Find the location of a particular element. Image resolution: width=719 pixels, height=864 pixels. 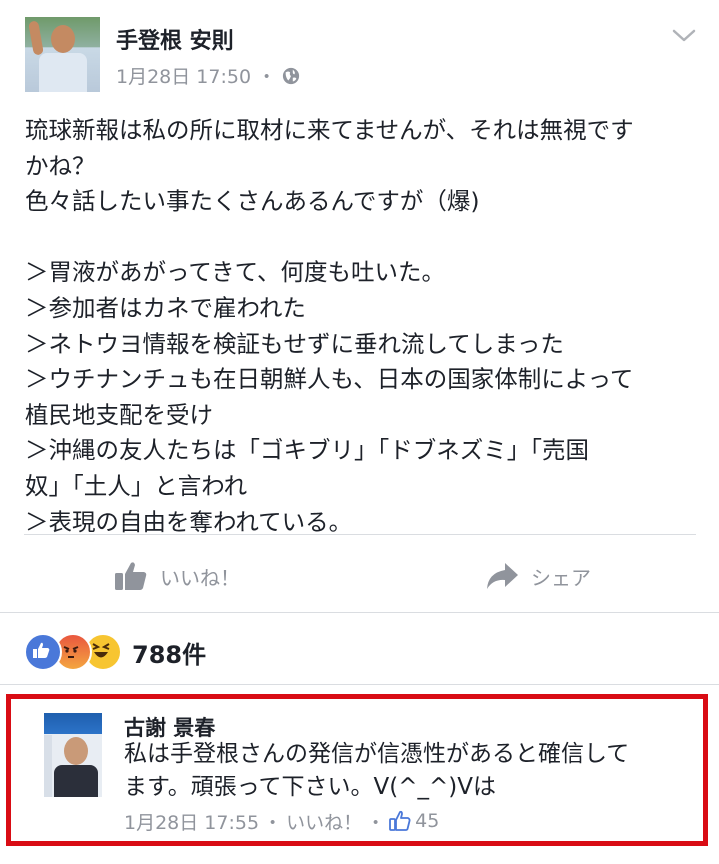

post-header: 手登根 安則 1月28日 17:50 ・ is located at coordinates (359, 52).